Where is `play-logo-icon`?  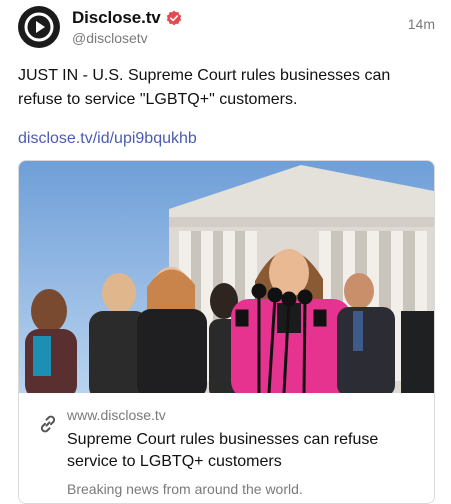
play-logo-icon is located at coordinates (39, 27).